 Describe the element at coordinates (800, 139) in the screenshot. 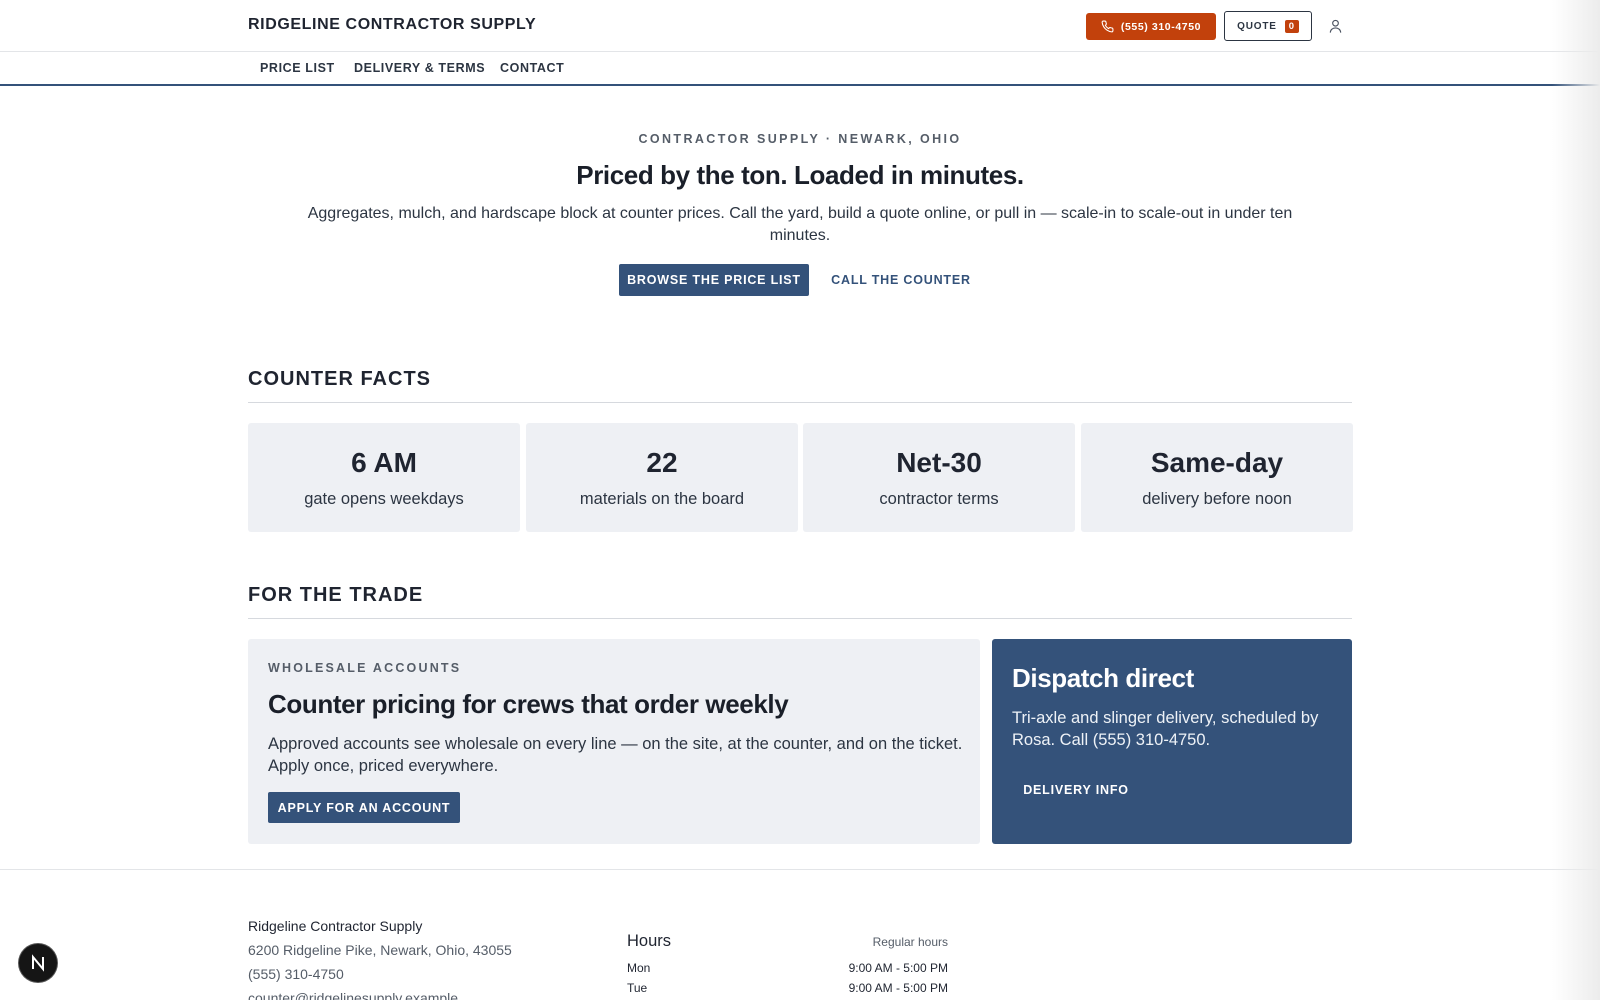

I see `hero-eyebrow: CONTRACTOR SUPPLY · NEWARK, OHIO` at that location.